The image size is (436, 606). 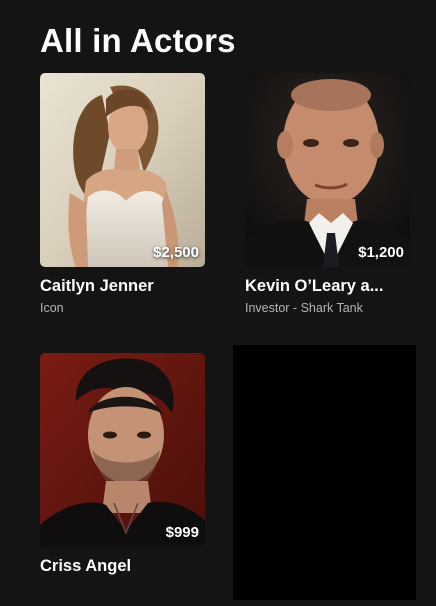 What do you see at coordinates (381, 252) in the screenshot?
I see `price-badge: $1,200` at bounding box center [381, 252].